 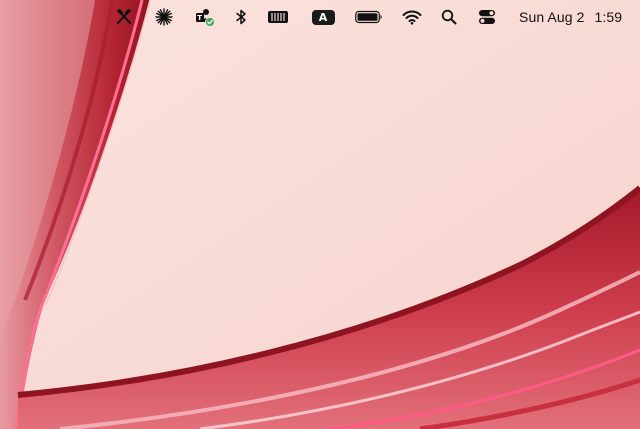 I want to click on control-center-icon, so click(x=487, y=17).